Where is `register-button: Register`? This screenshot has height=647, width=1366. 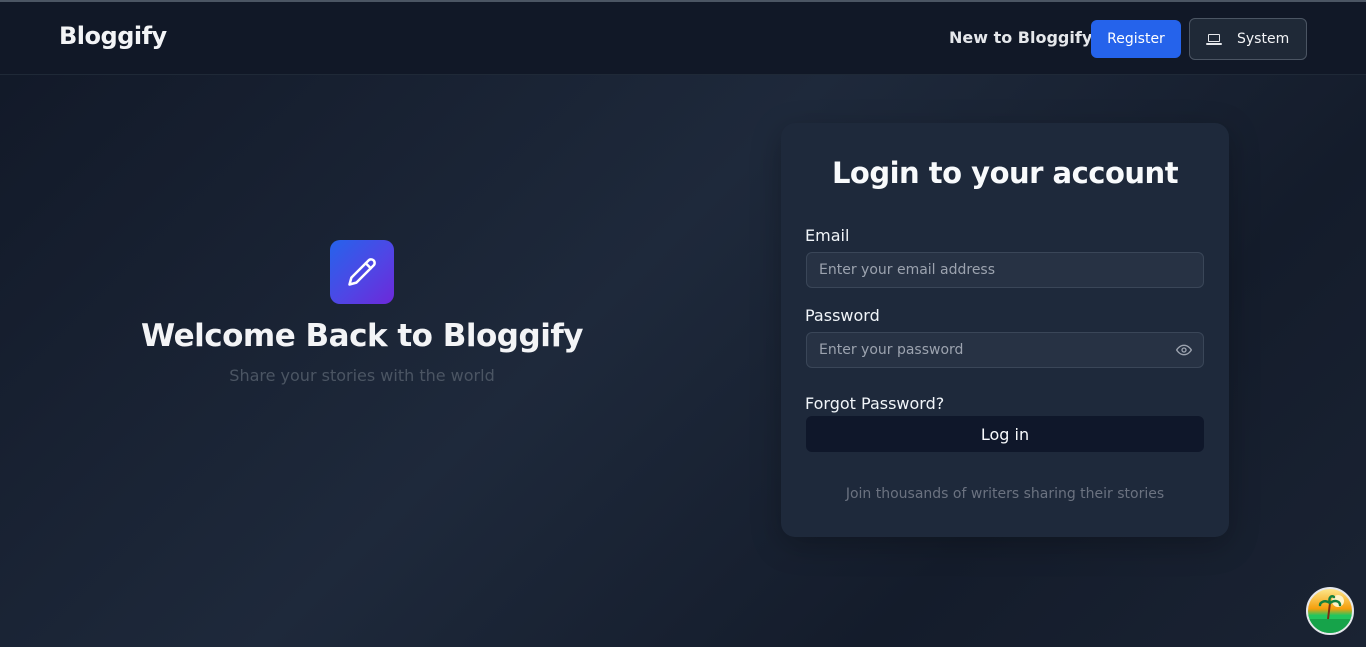
register-button: Register is located at coordinates (1136, 39).